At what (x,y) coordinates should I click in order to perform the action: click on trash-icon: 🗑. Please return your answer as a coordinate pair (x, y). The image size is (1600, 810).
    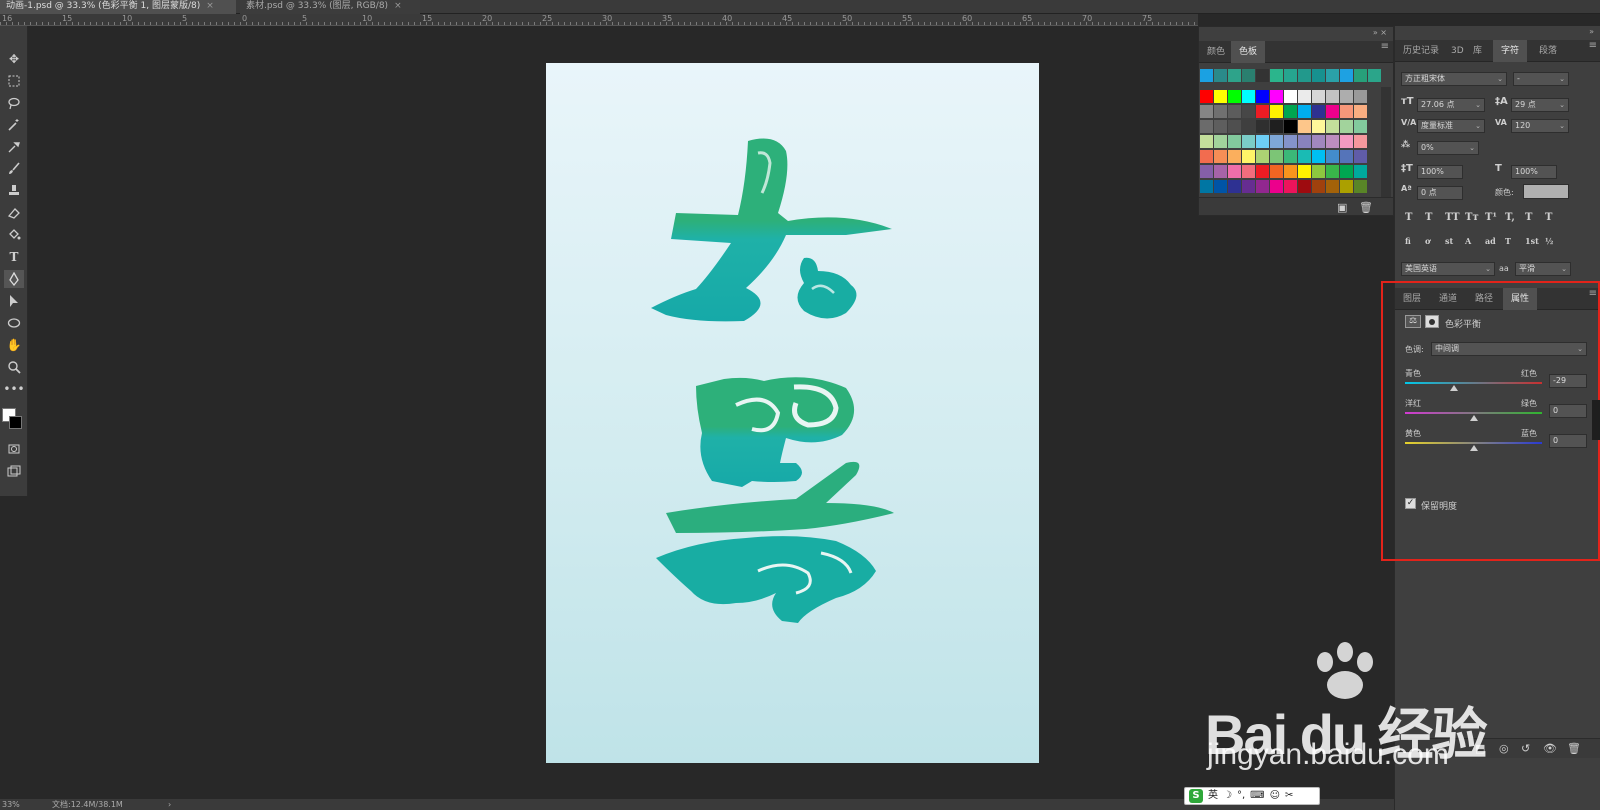
    Looking at the image, I should click on (1574, 748).